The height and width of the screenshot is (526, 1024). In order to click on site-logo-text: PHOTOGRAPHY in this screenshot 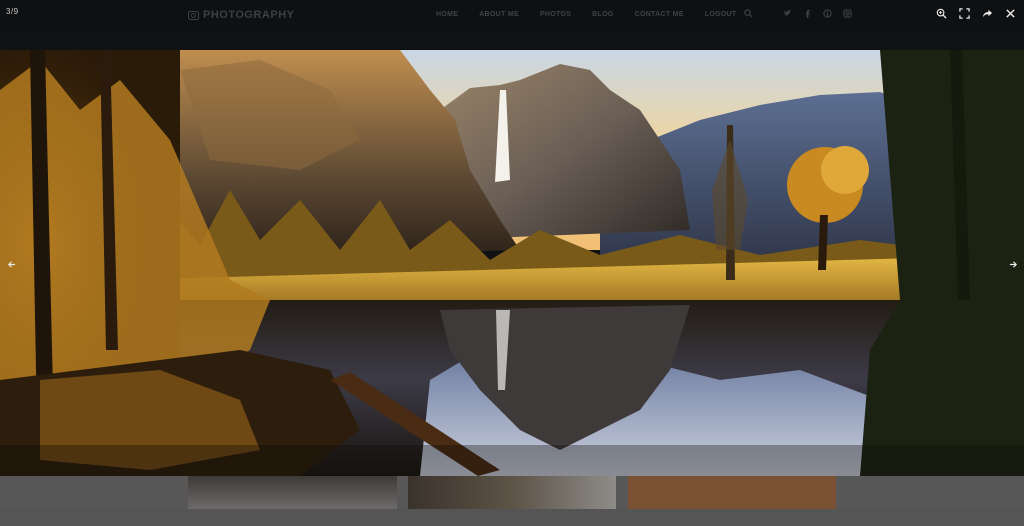, I will do `click(249, 15)`.